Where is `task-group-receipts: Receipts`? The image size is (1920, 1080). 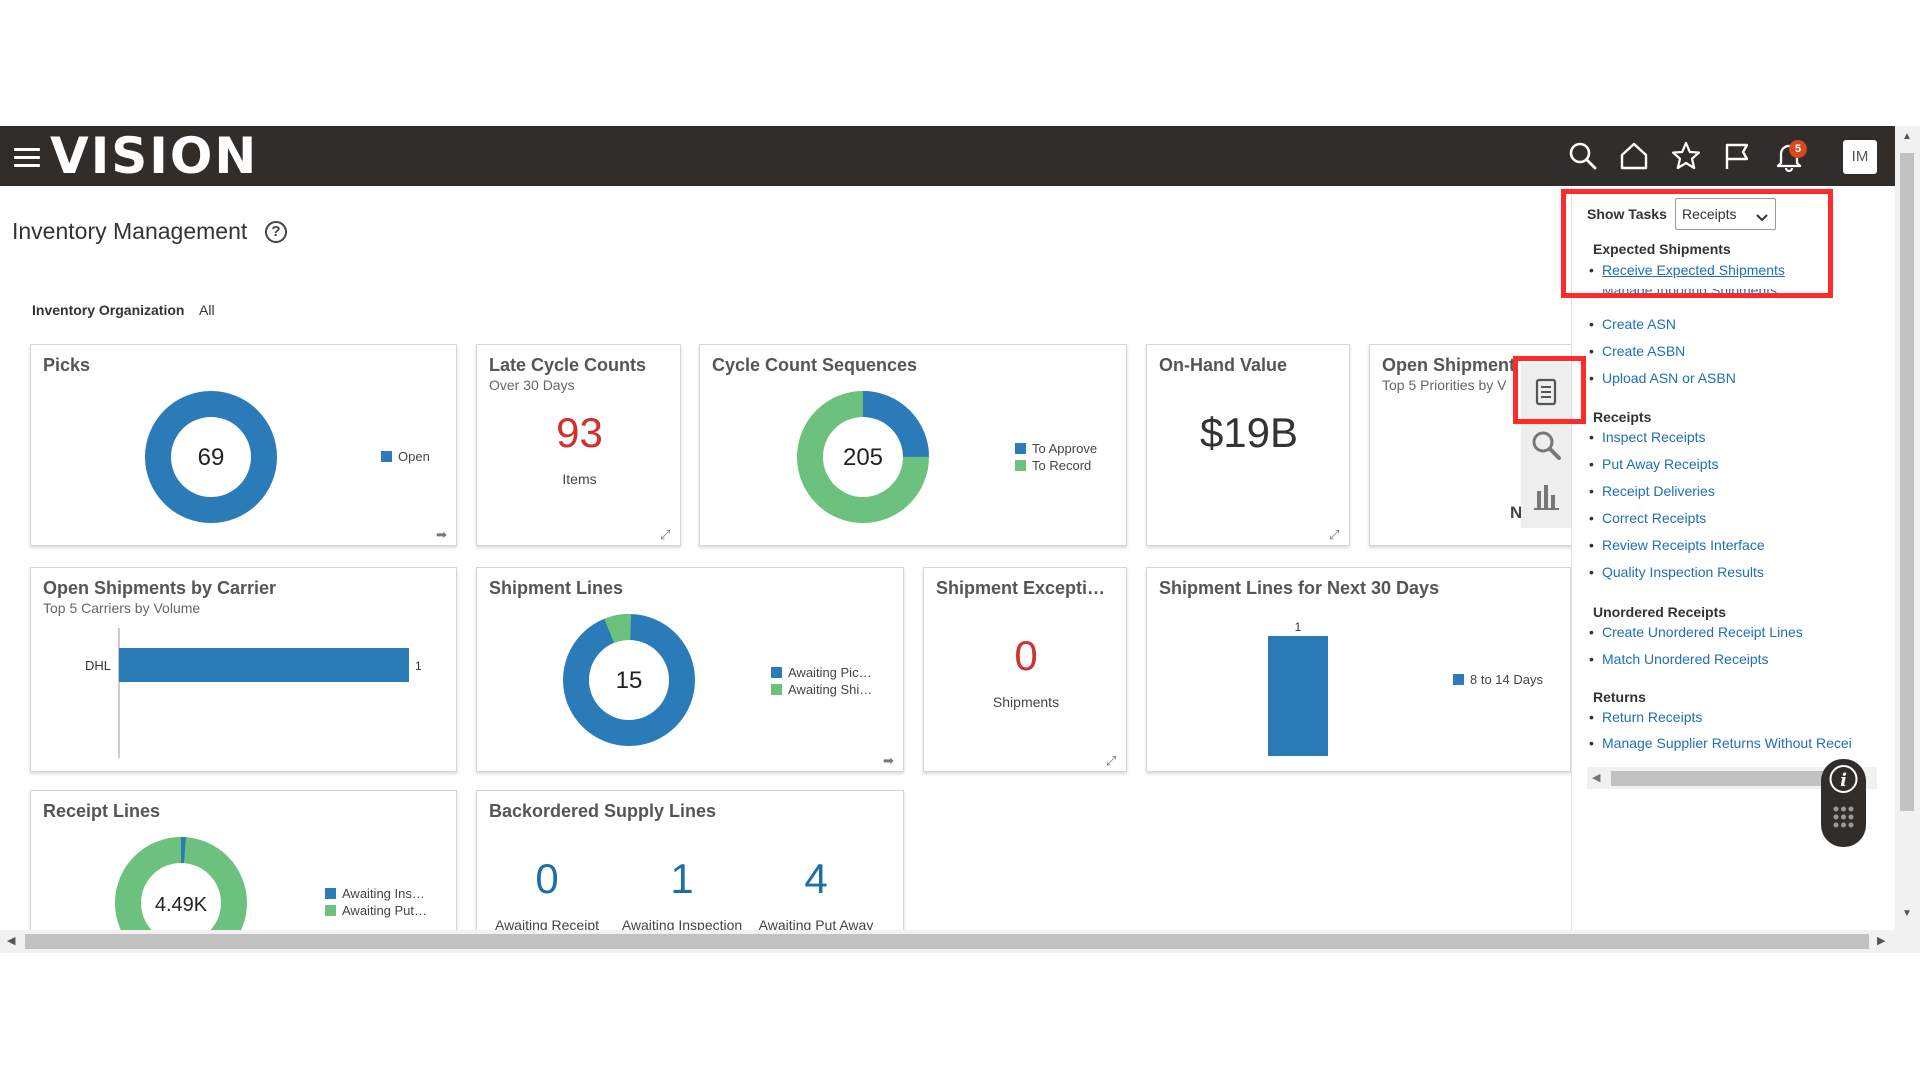 task-group-receipts: Receipts is located at coordinates (1622, 417).